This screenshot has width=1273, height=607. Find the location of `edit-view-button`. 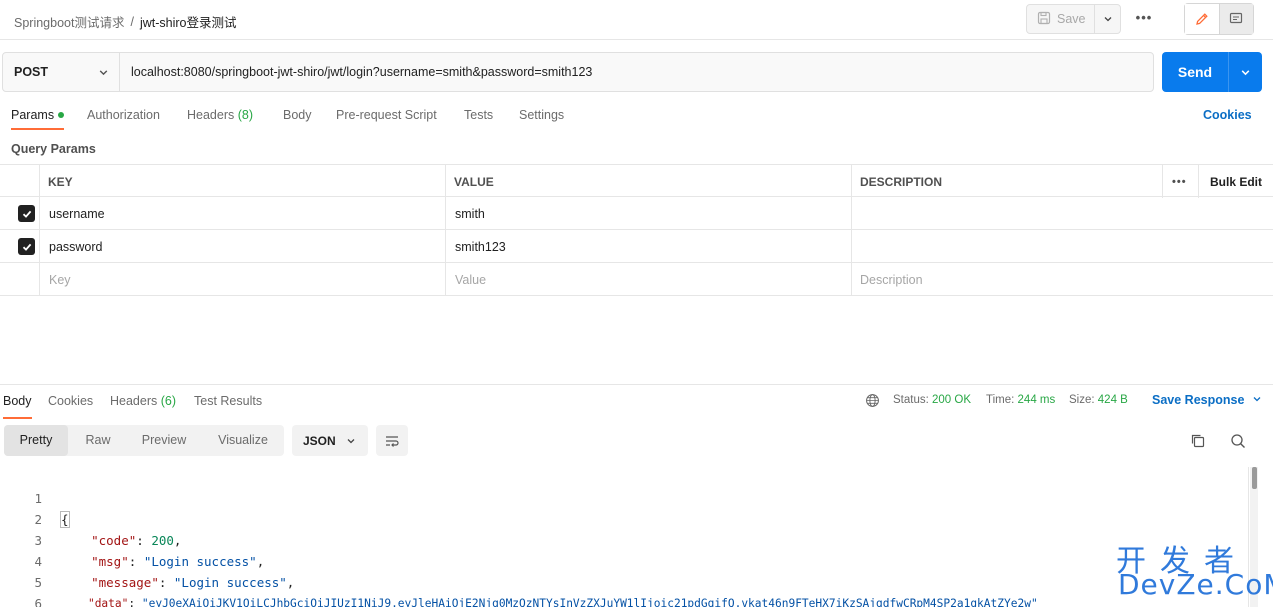

edit-view-button is located at coordinates (1202, 19).